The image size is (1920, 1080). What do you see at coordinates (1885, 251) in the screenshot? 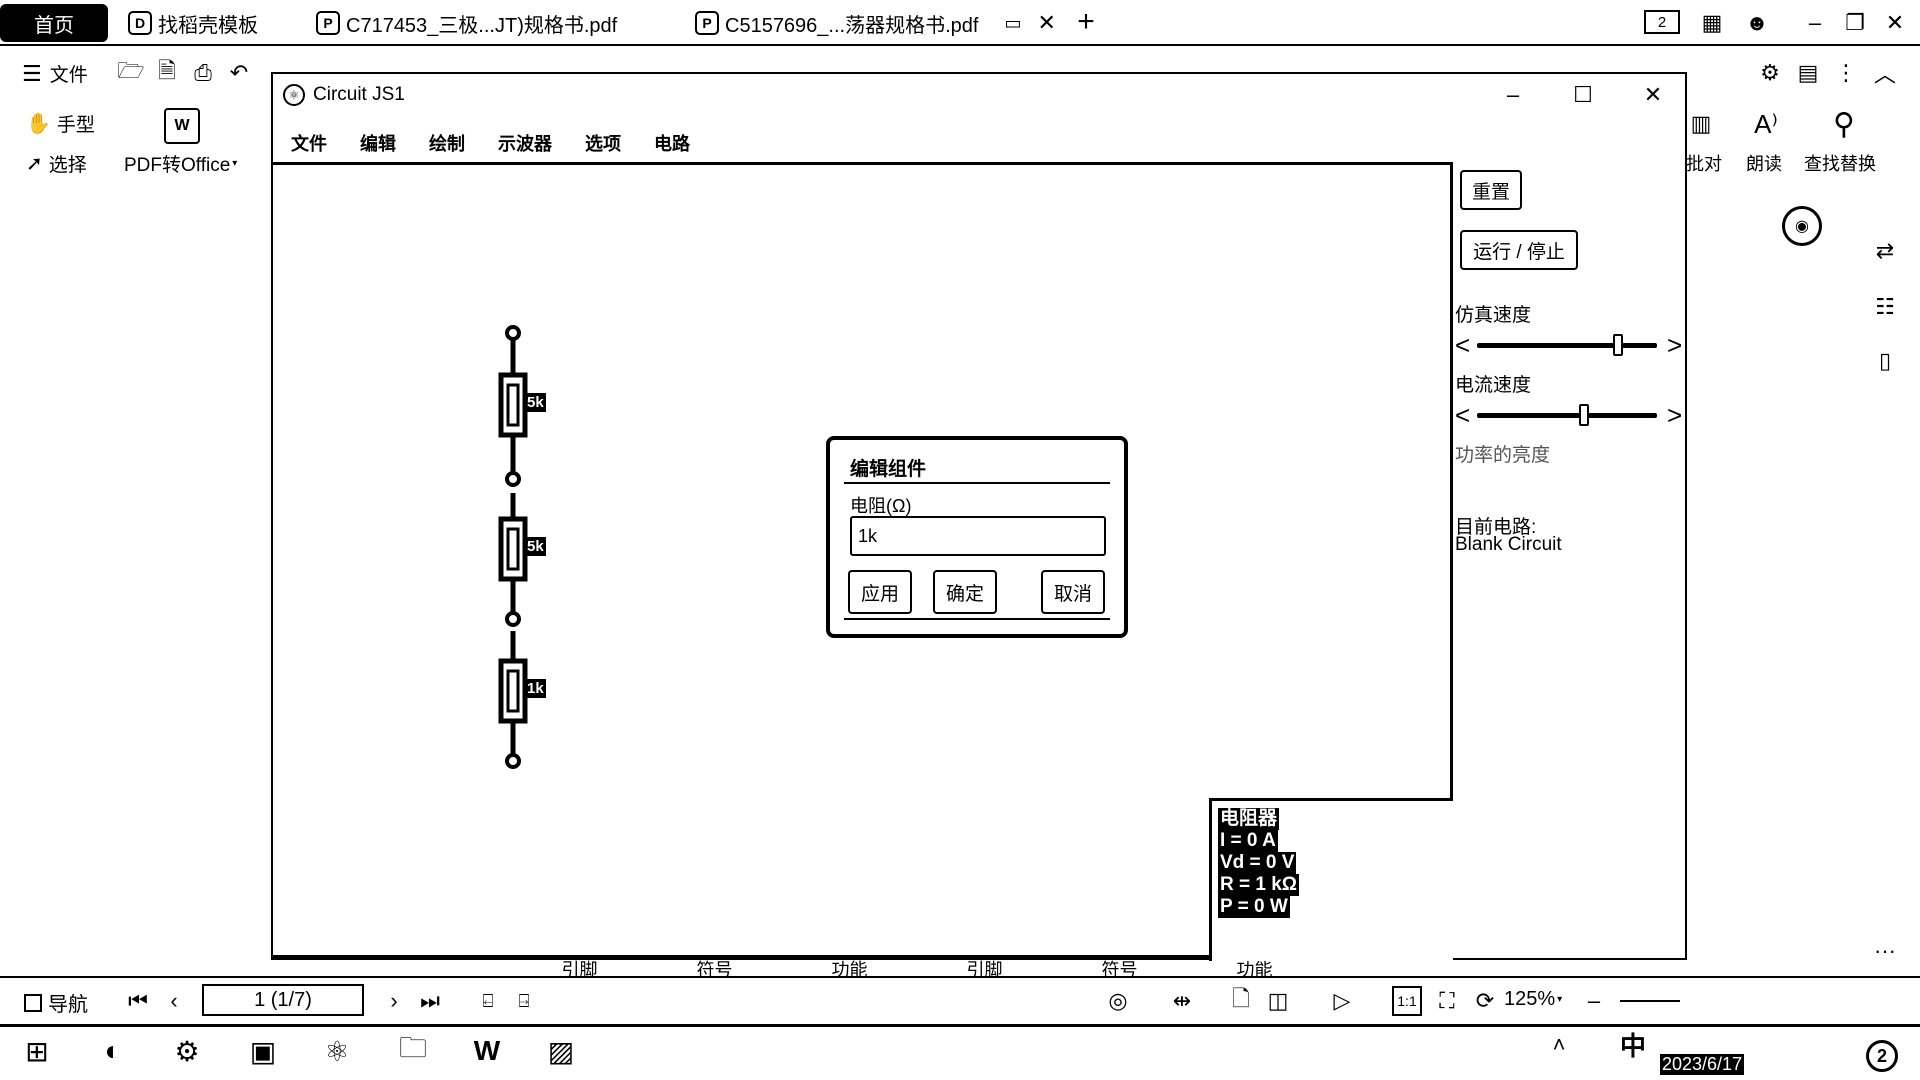
I see `translate-icon: ⇄` at bounding box center [1885, 251].